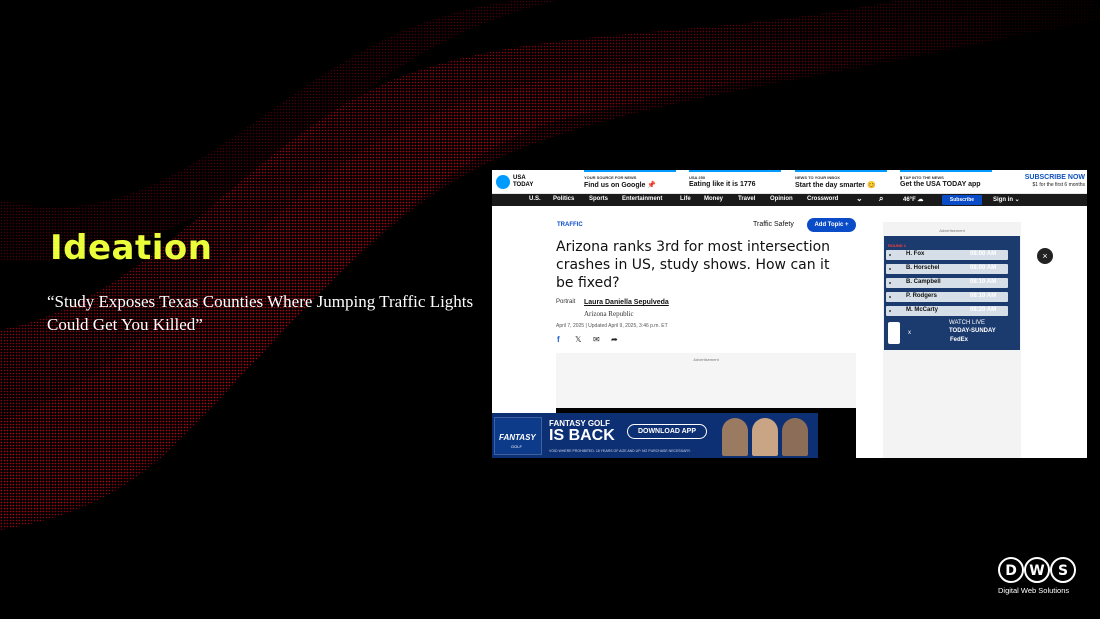  I want to click on nav-item-money: Money, so click(713, 199).